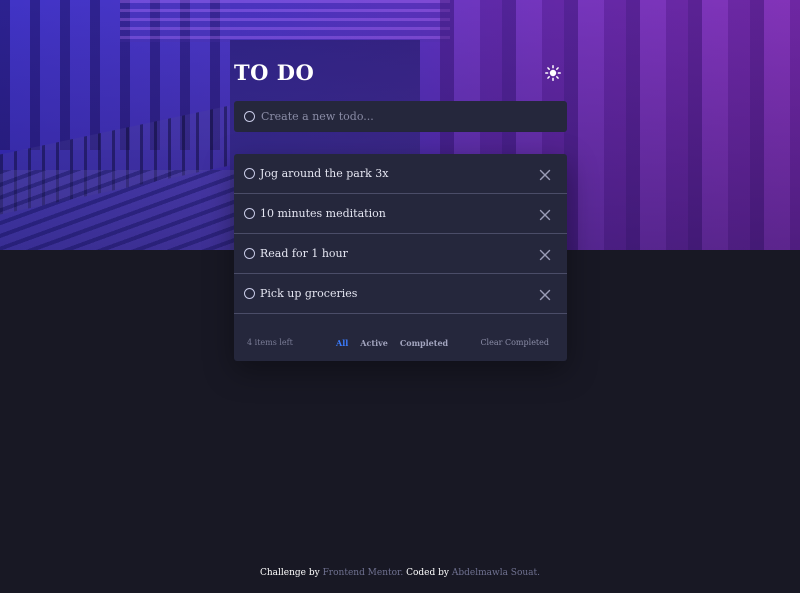 Image resolution: width=800 pixels, height=593 pixels. Describe the element at coordinates (309, 293) in the screenshot. I see `todo-text: Pick up groceries` at that location.